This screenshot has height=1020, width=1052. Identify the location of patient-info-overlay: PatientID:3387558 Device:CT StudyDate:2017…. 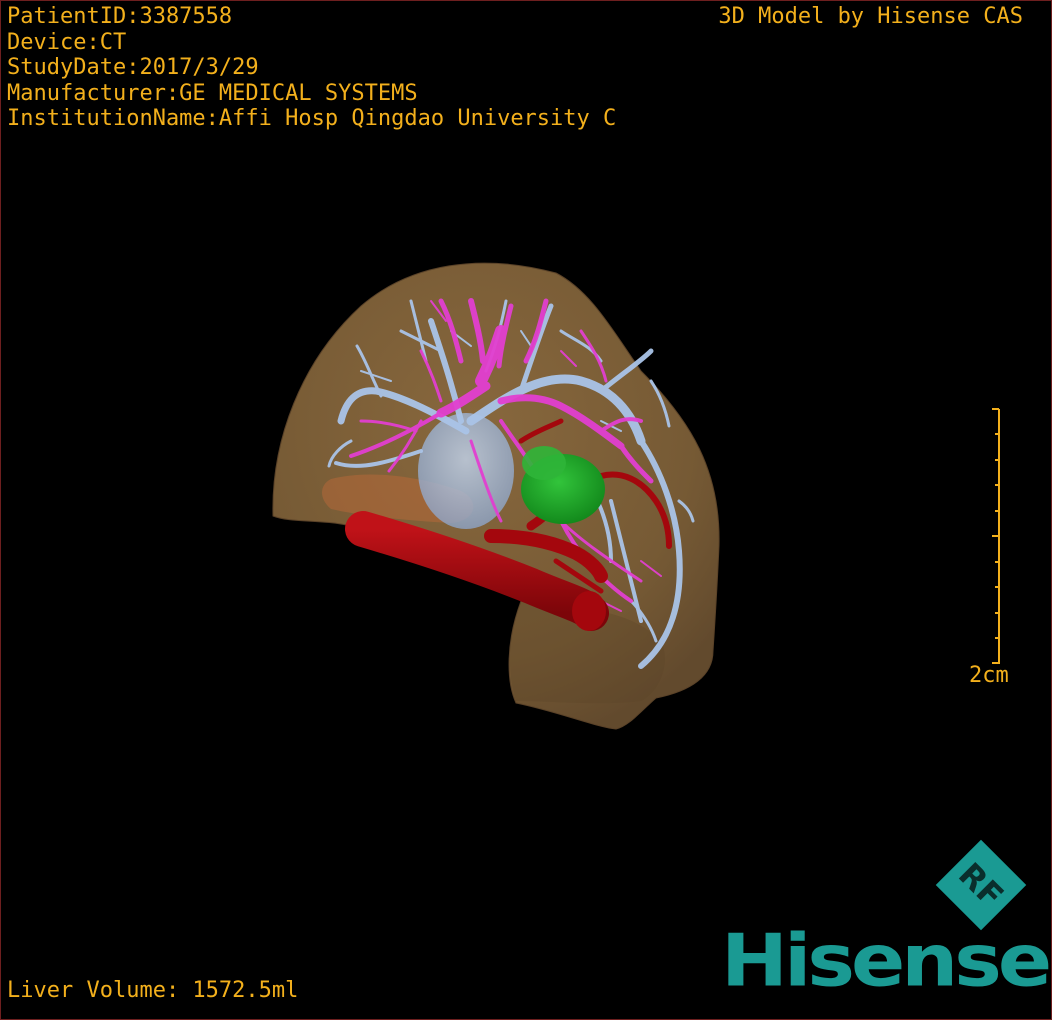
(311, 68).